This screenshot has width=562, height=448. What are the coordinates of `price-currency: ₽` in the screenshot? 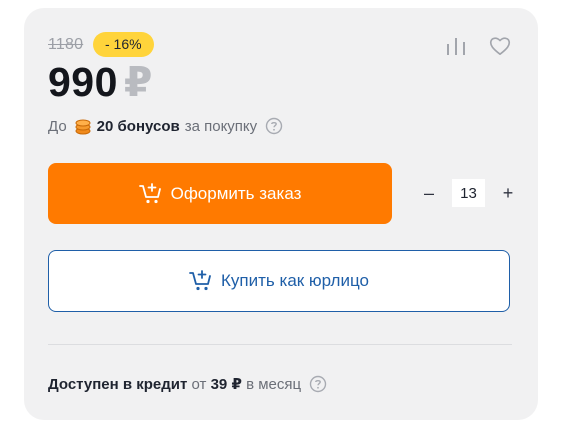 It's located at (138, 82).